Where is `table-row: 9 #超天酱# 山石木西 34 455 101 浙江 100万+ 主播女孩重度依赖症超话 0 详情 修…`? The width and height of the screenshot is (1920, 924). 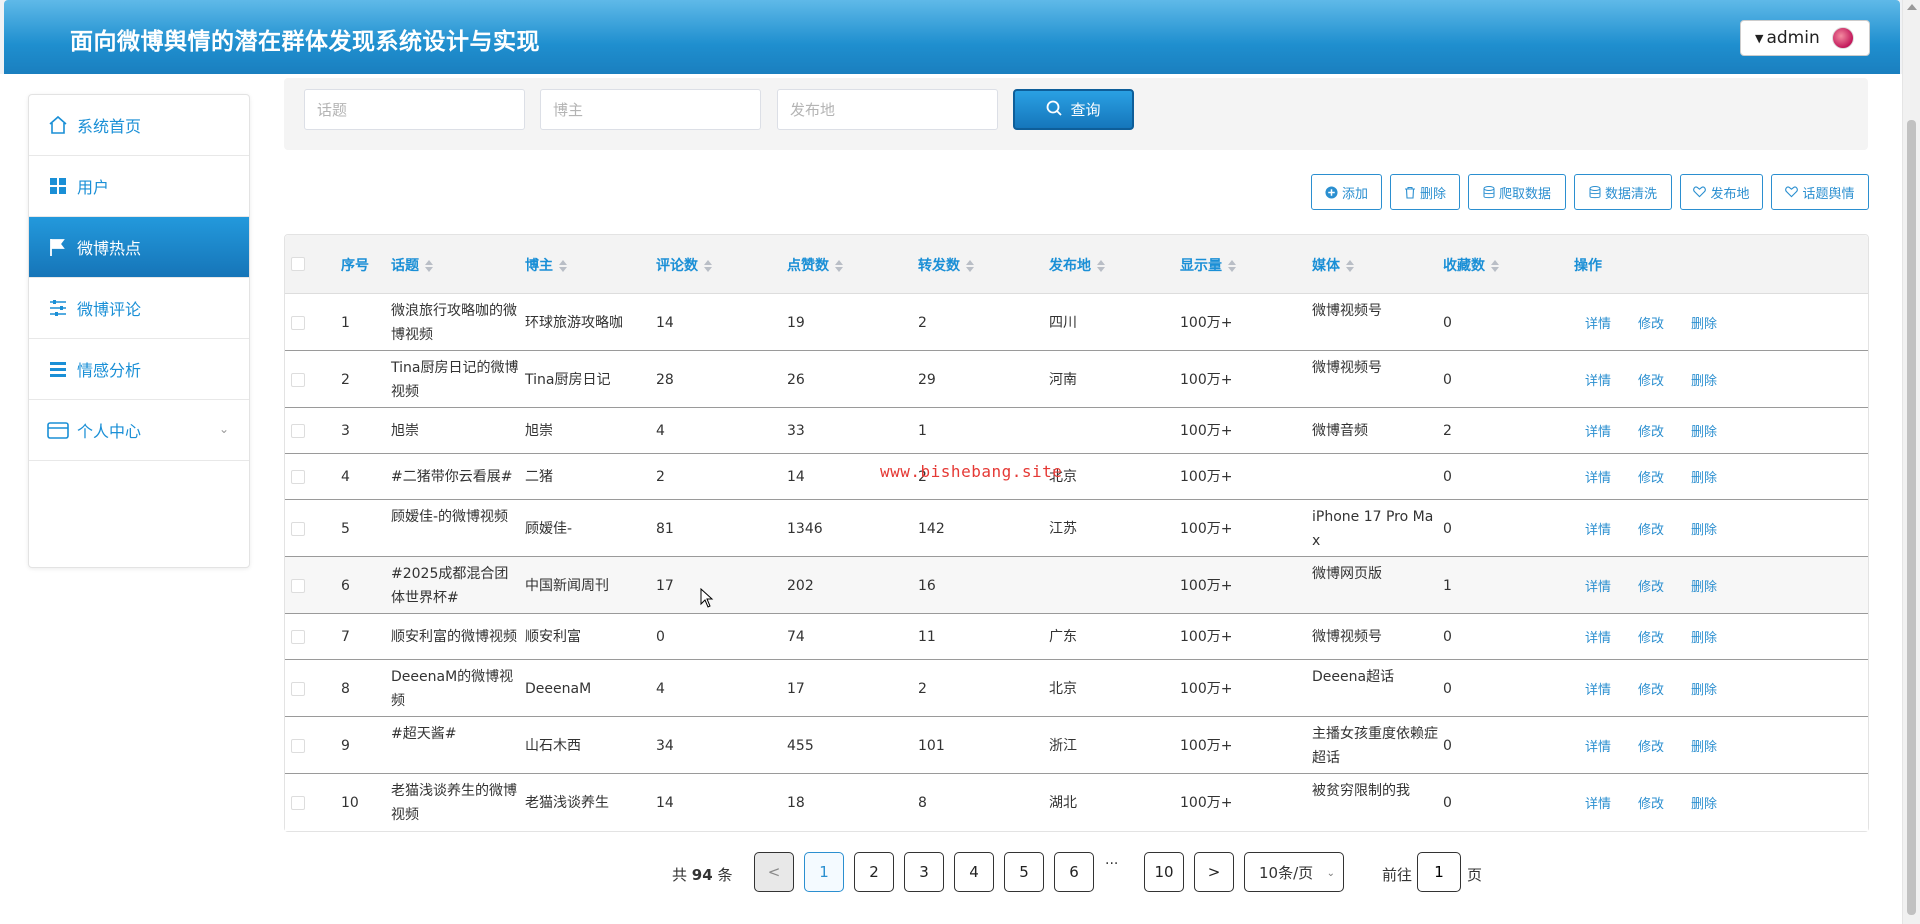
table-row: 9 #超天酱# 山石木西 34 455 101 浙江 100万+ 主播女孩重度依赖症超话 0 详情 修… is located at coordinates (1076, 745).